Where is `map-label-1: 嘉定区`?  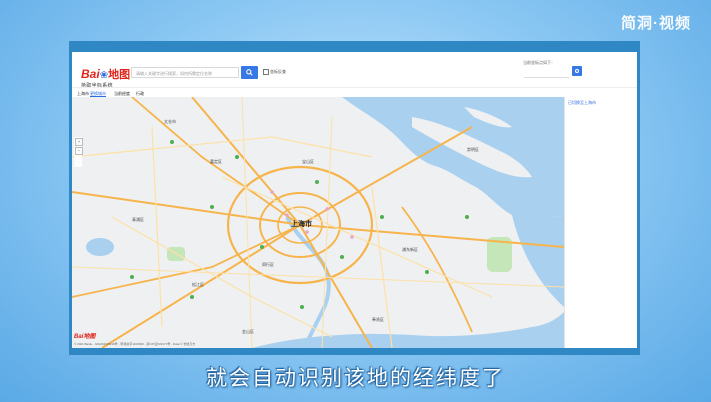 map-label-1: 嘉定区 is located at coordinates (216, 161).